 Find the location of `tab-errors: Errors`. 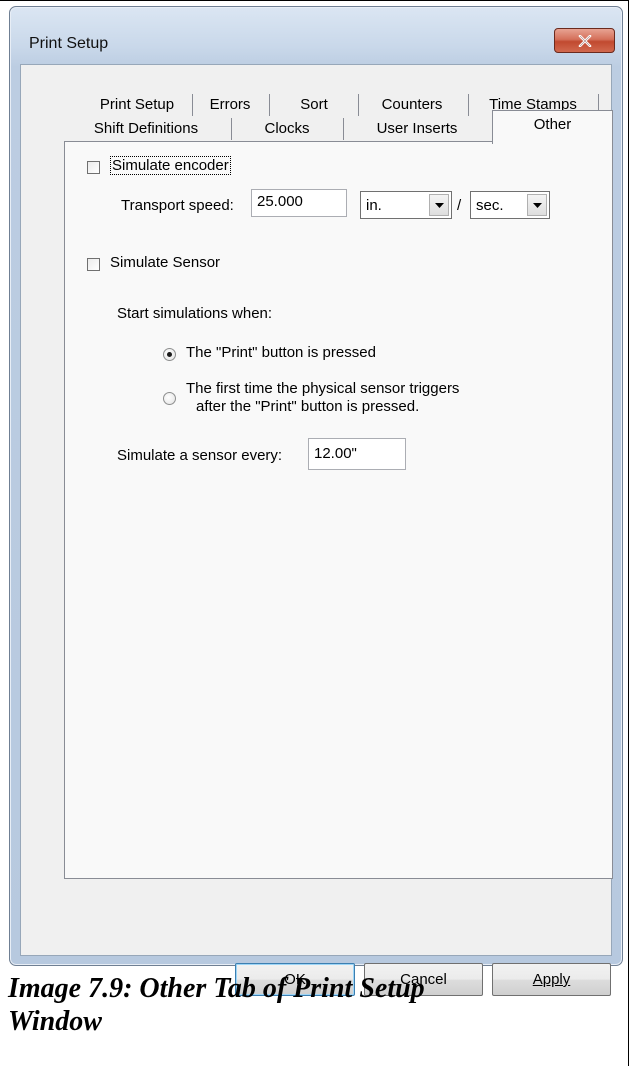

tab-errors: Errors is located at coordinates (230, 104).